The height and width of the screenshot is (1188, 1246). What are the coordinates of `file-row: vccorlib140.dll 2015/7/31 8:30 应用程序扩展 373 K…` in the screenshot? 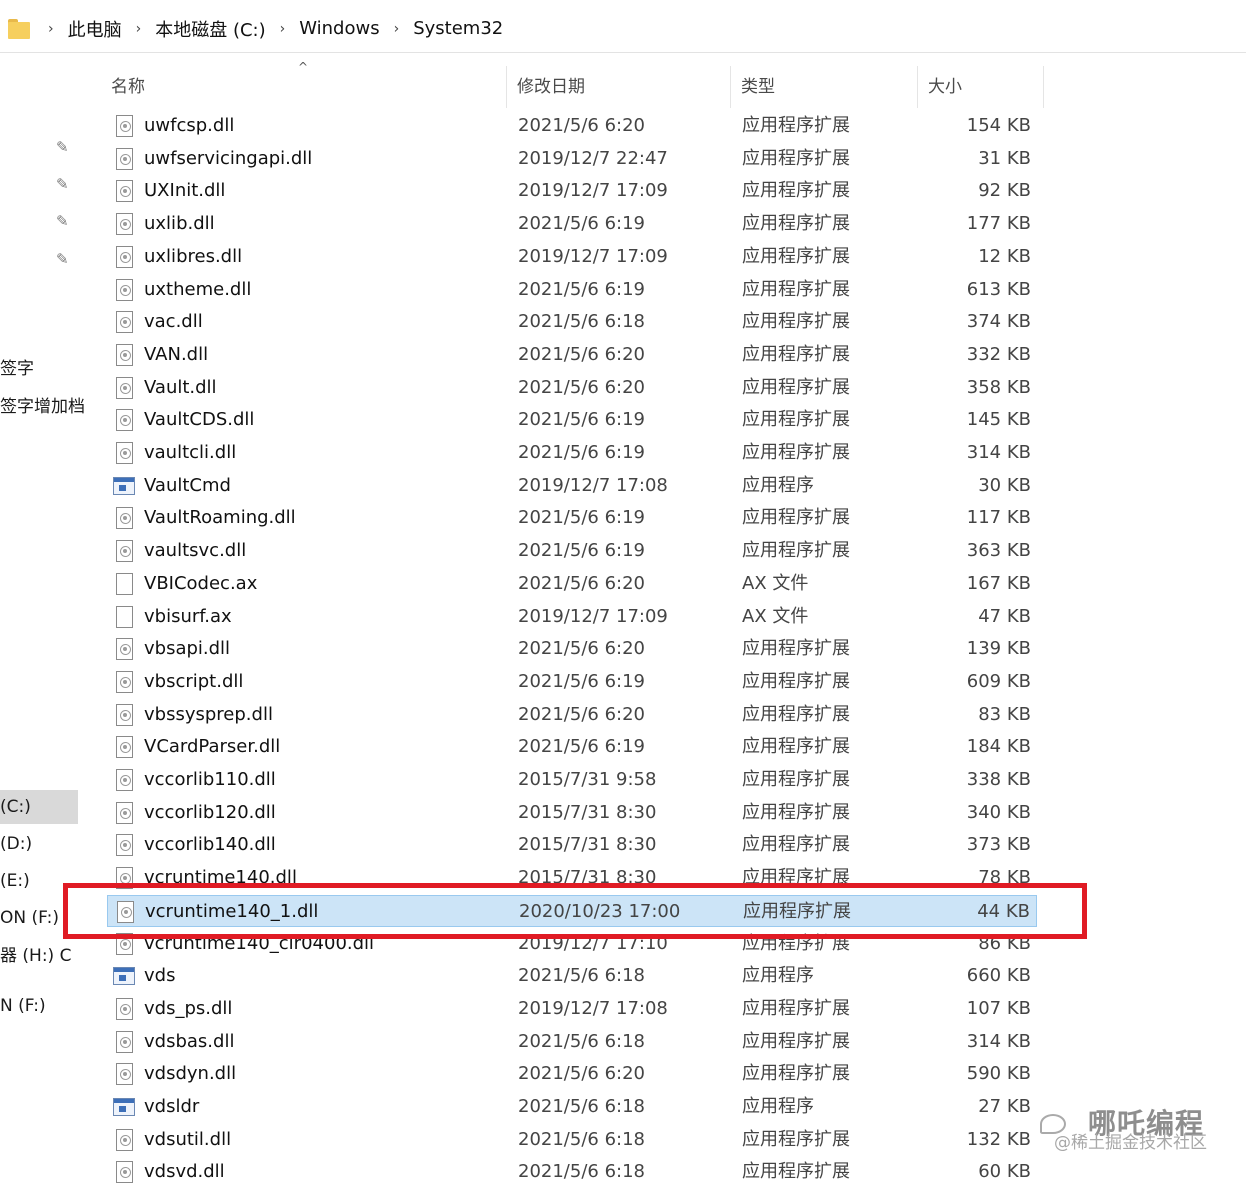 It's located at (572, 845).